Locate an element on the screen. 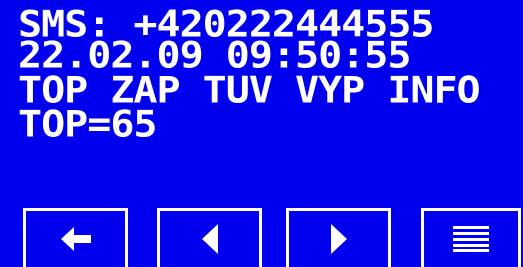 The height and width of the screenshot is (267, 523). triangle-right-icon is located at coordinates (338, 239).